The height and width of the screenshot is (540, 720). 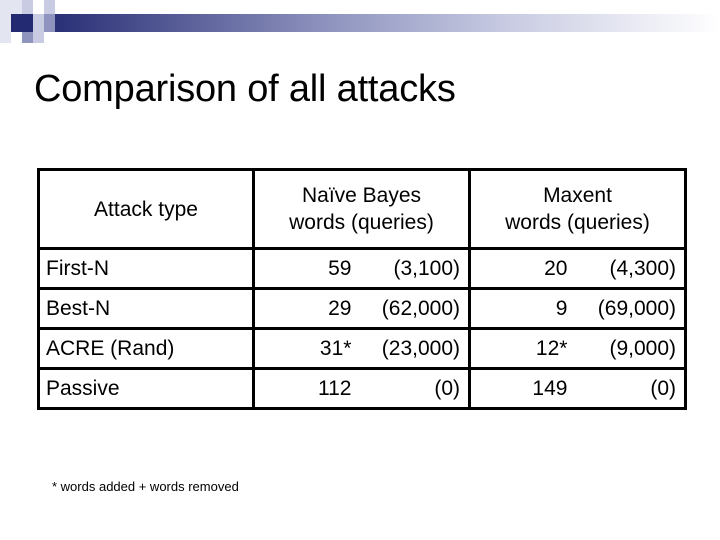 I want to click on cell-nb-words: 31*, so click(x=335, y=348).